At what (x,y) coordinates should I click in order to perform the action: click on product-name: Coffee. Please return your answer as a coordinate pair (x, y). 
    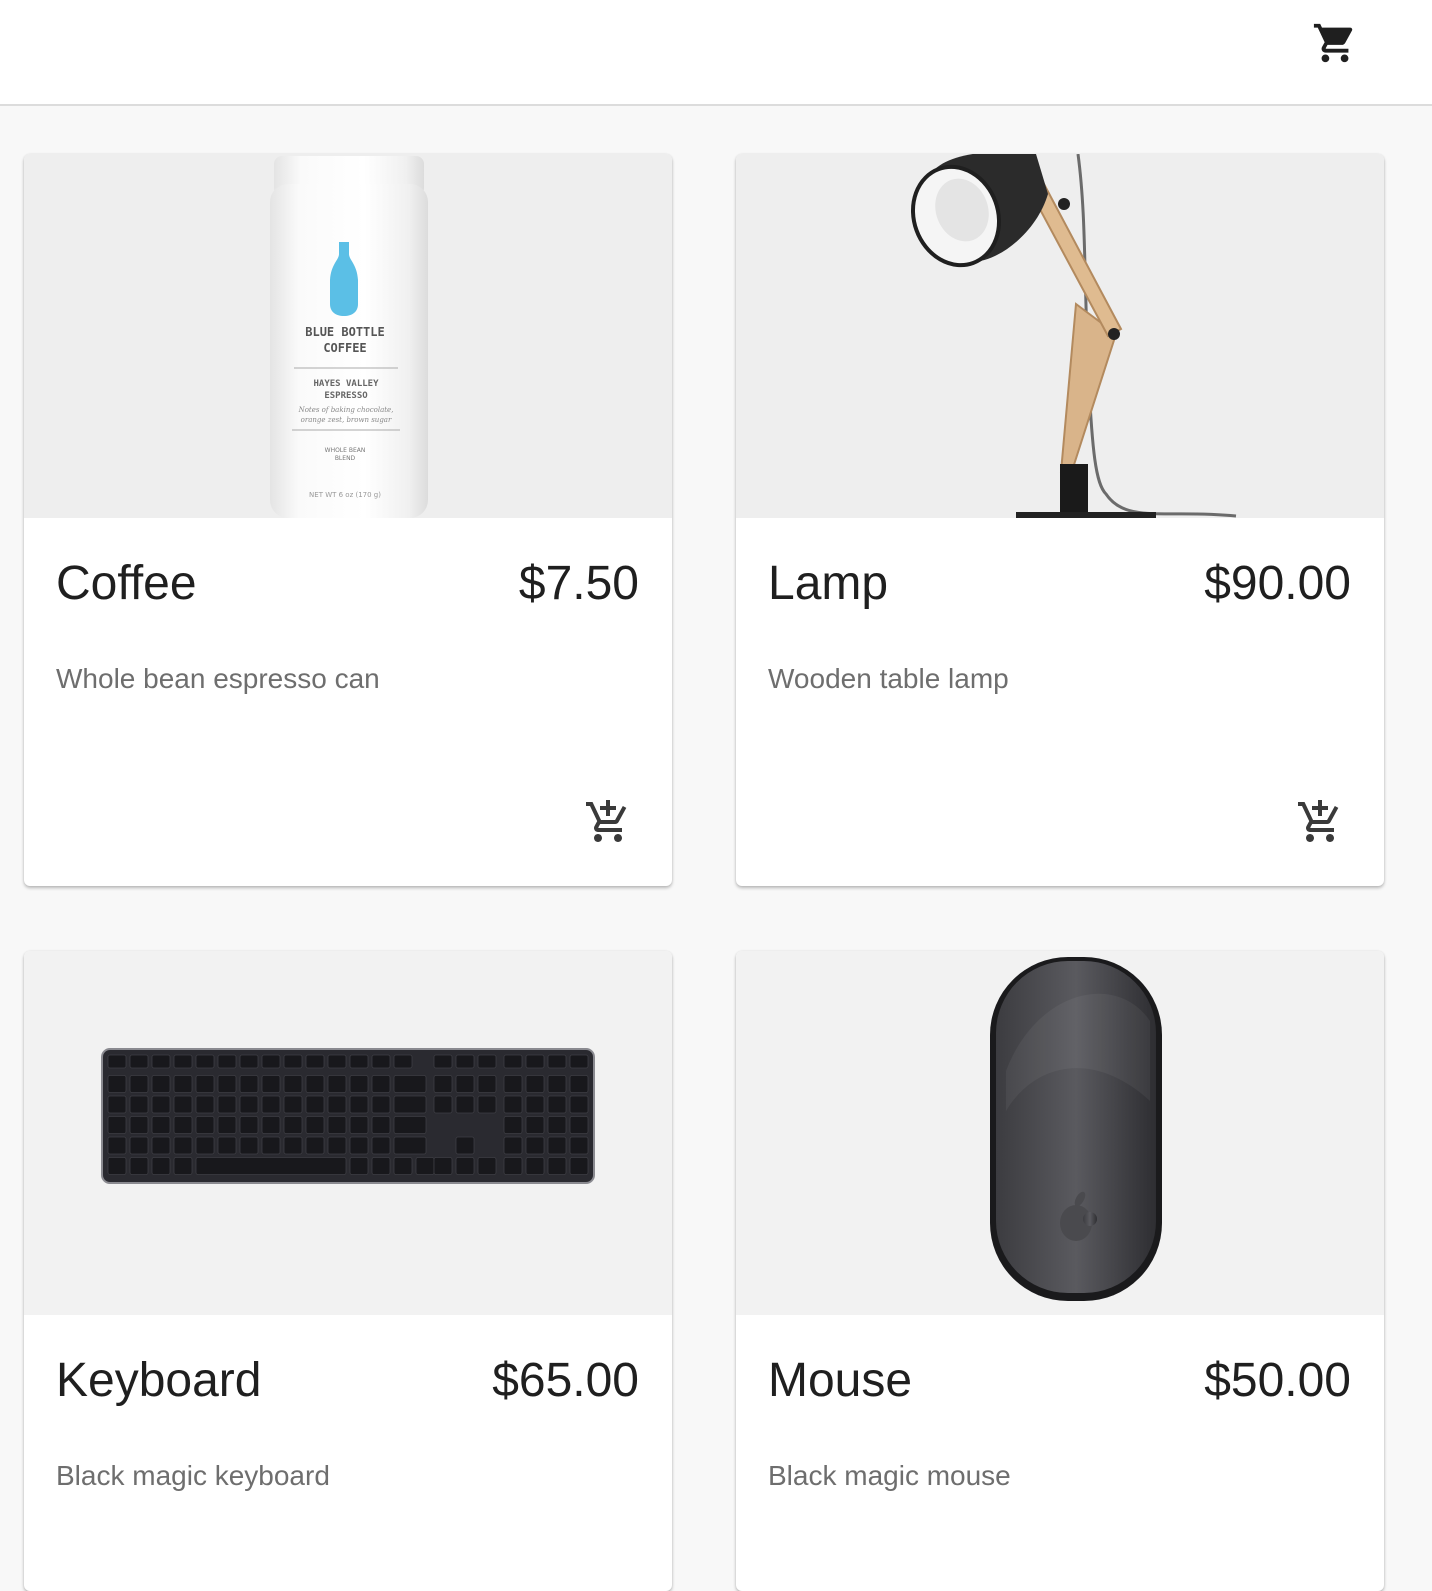
    Looking at the image, I should click on (126, 583).